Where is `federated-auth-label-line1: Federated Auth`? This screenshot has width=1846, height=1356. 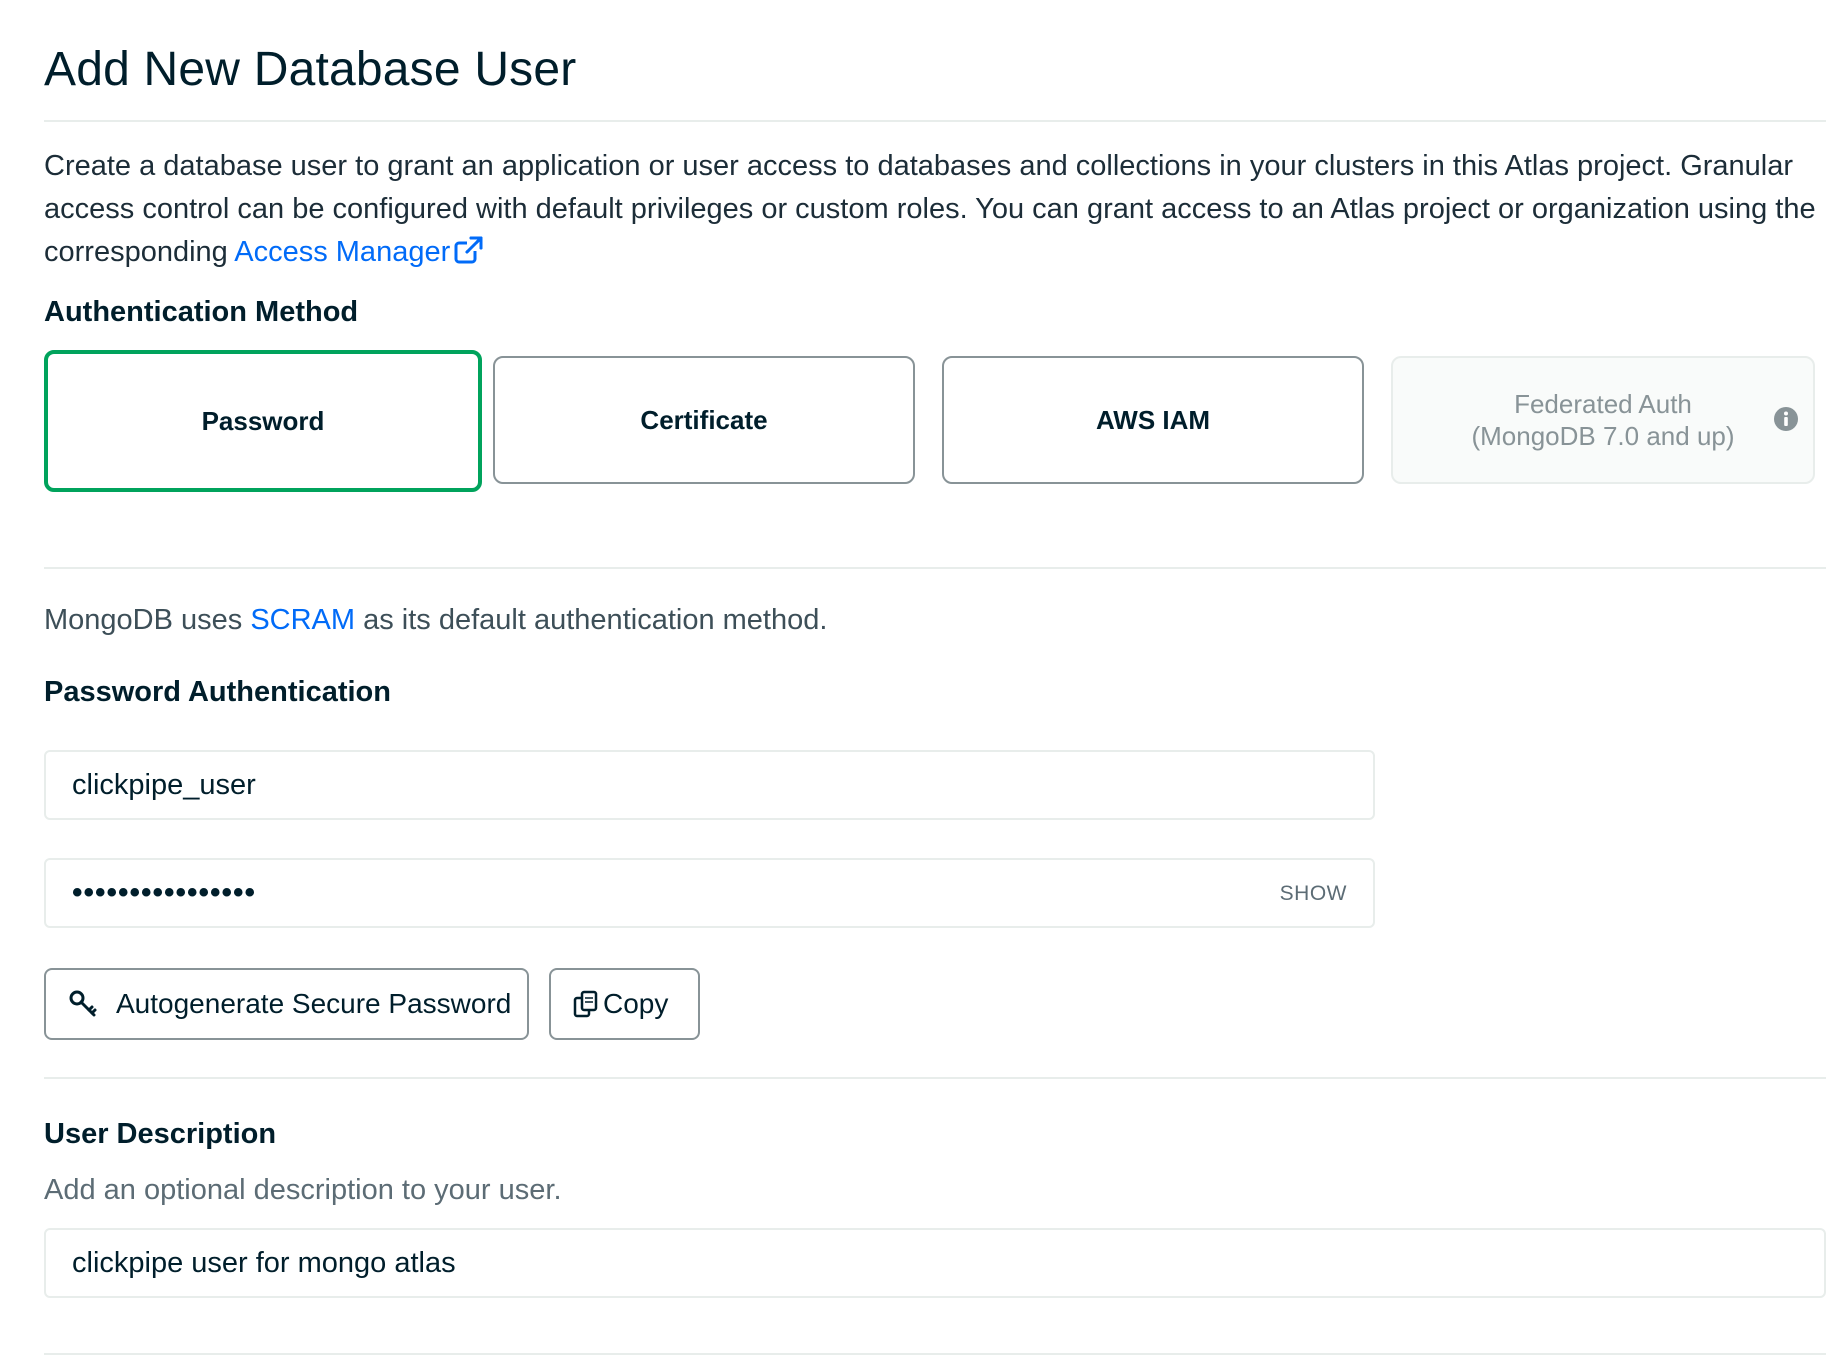
federated-auth-label-line1: Federated Auth is located at coordinates (1603, 404).